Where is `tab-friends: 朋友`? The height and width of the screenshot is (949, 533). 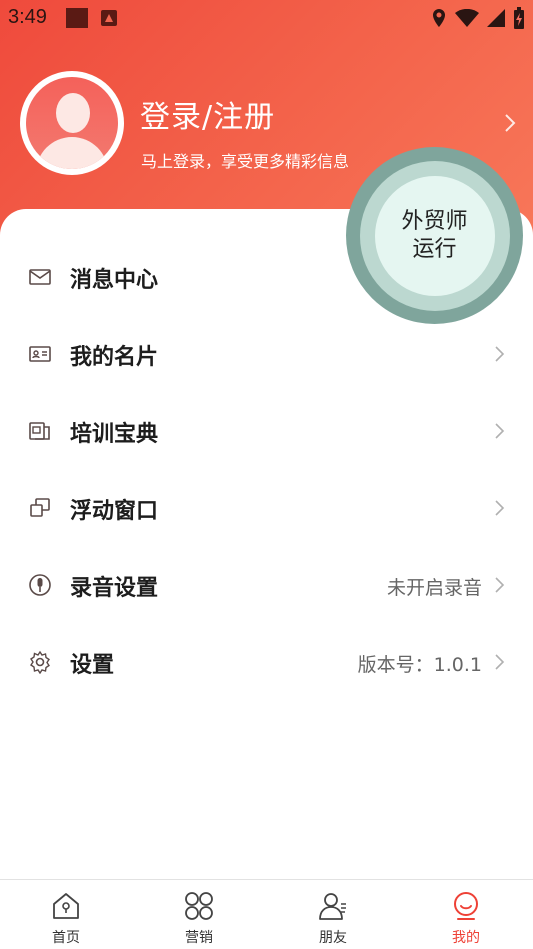
tab-friends: 朋友 is located at coordinates (333, 914).